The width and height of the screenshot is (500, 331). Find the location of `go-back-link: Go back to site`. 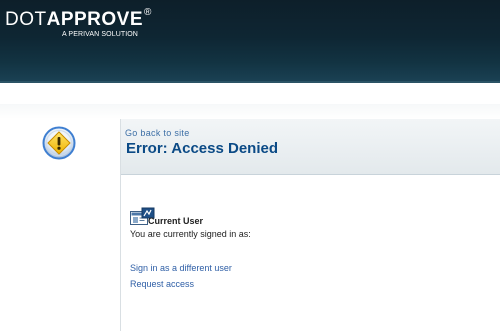

go-back-link: Go back to site is located at coordinates (157, 133).